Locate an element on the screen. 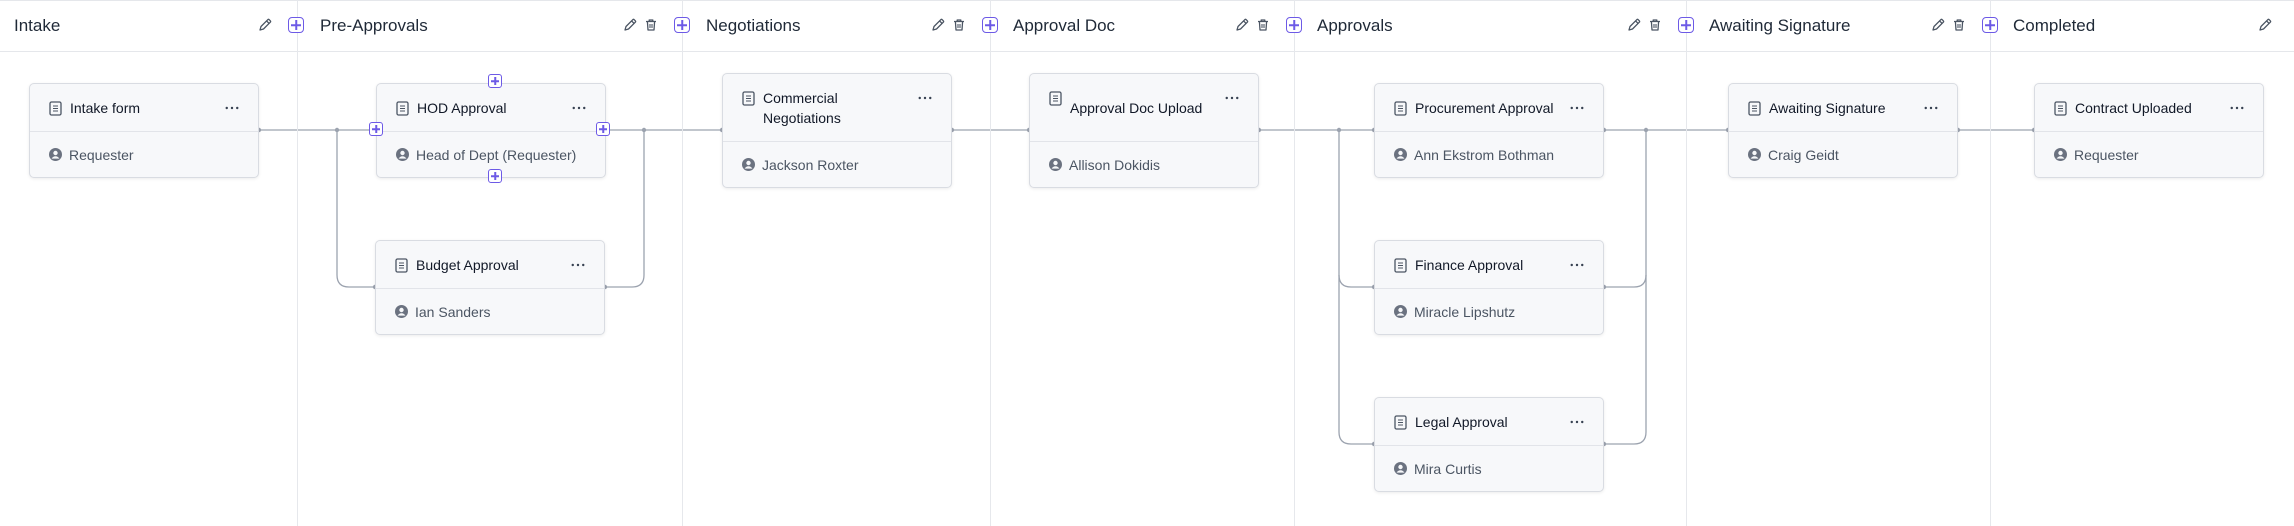 This screenshot has width=2294, height=526. card-assignee: Jackson Roxter is located at coordinates (810, 165).